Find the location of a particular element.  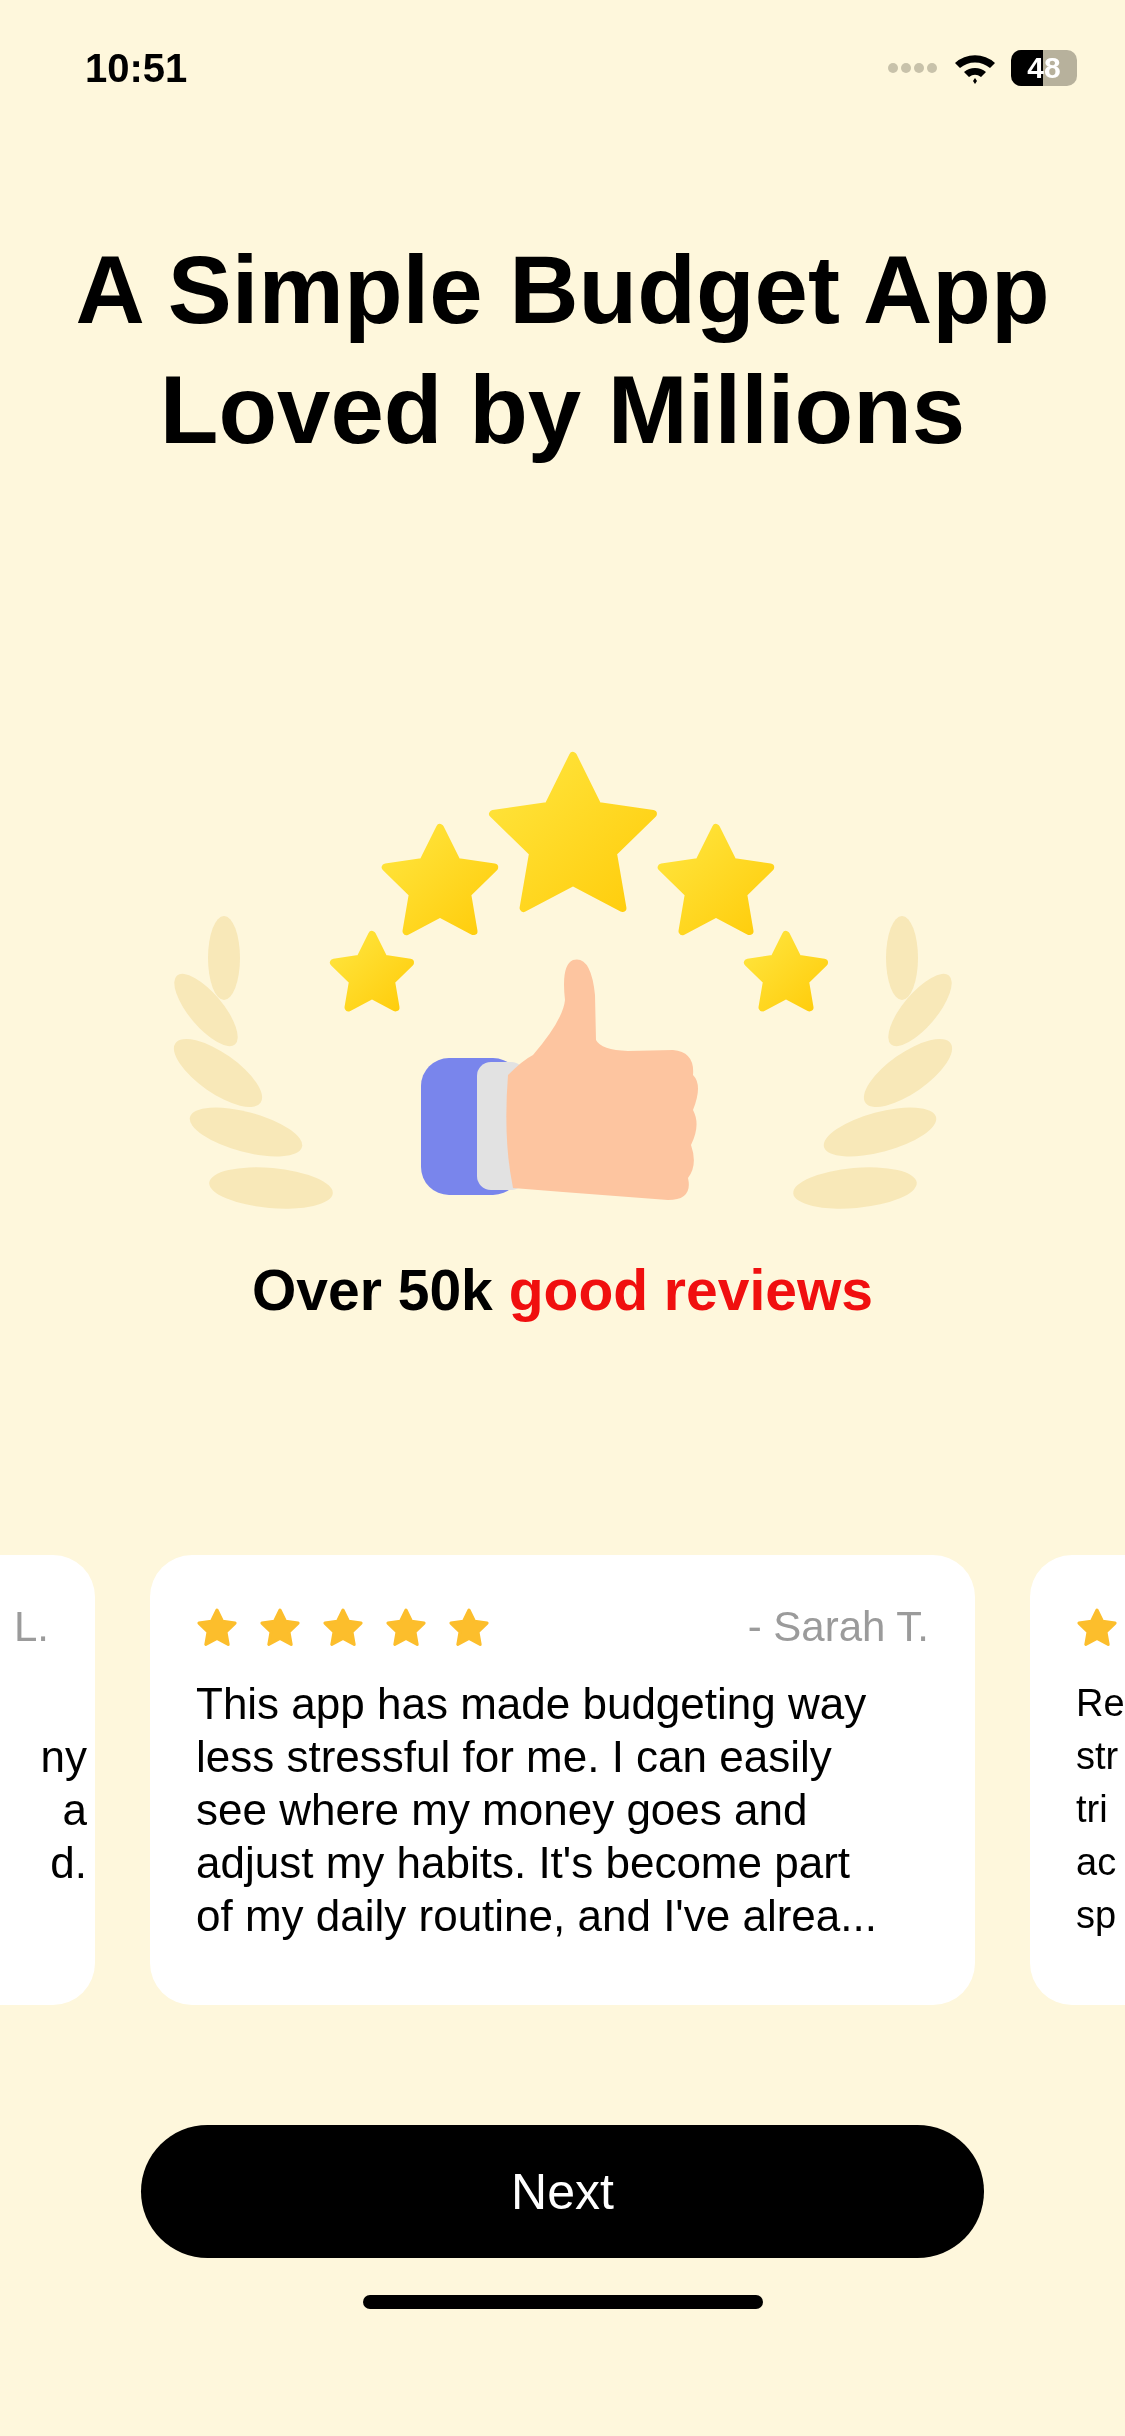

review-author: - Sarah T. is located at coordinates (838, 1627).